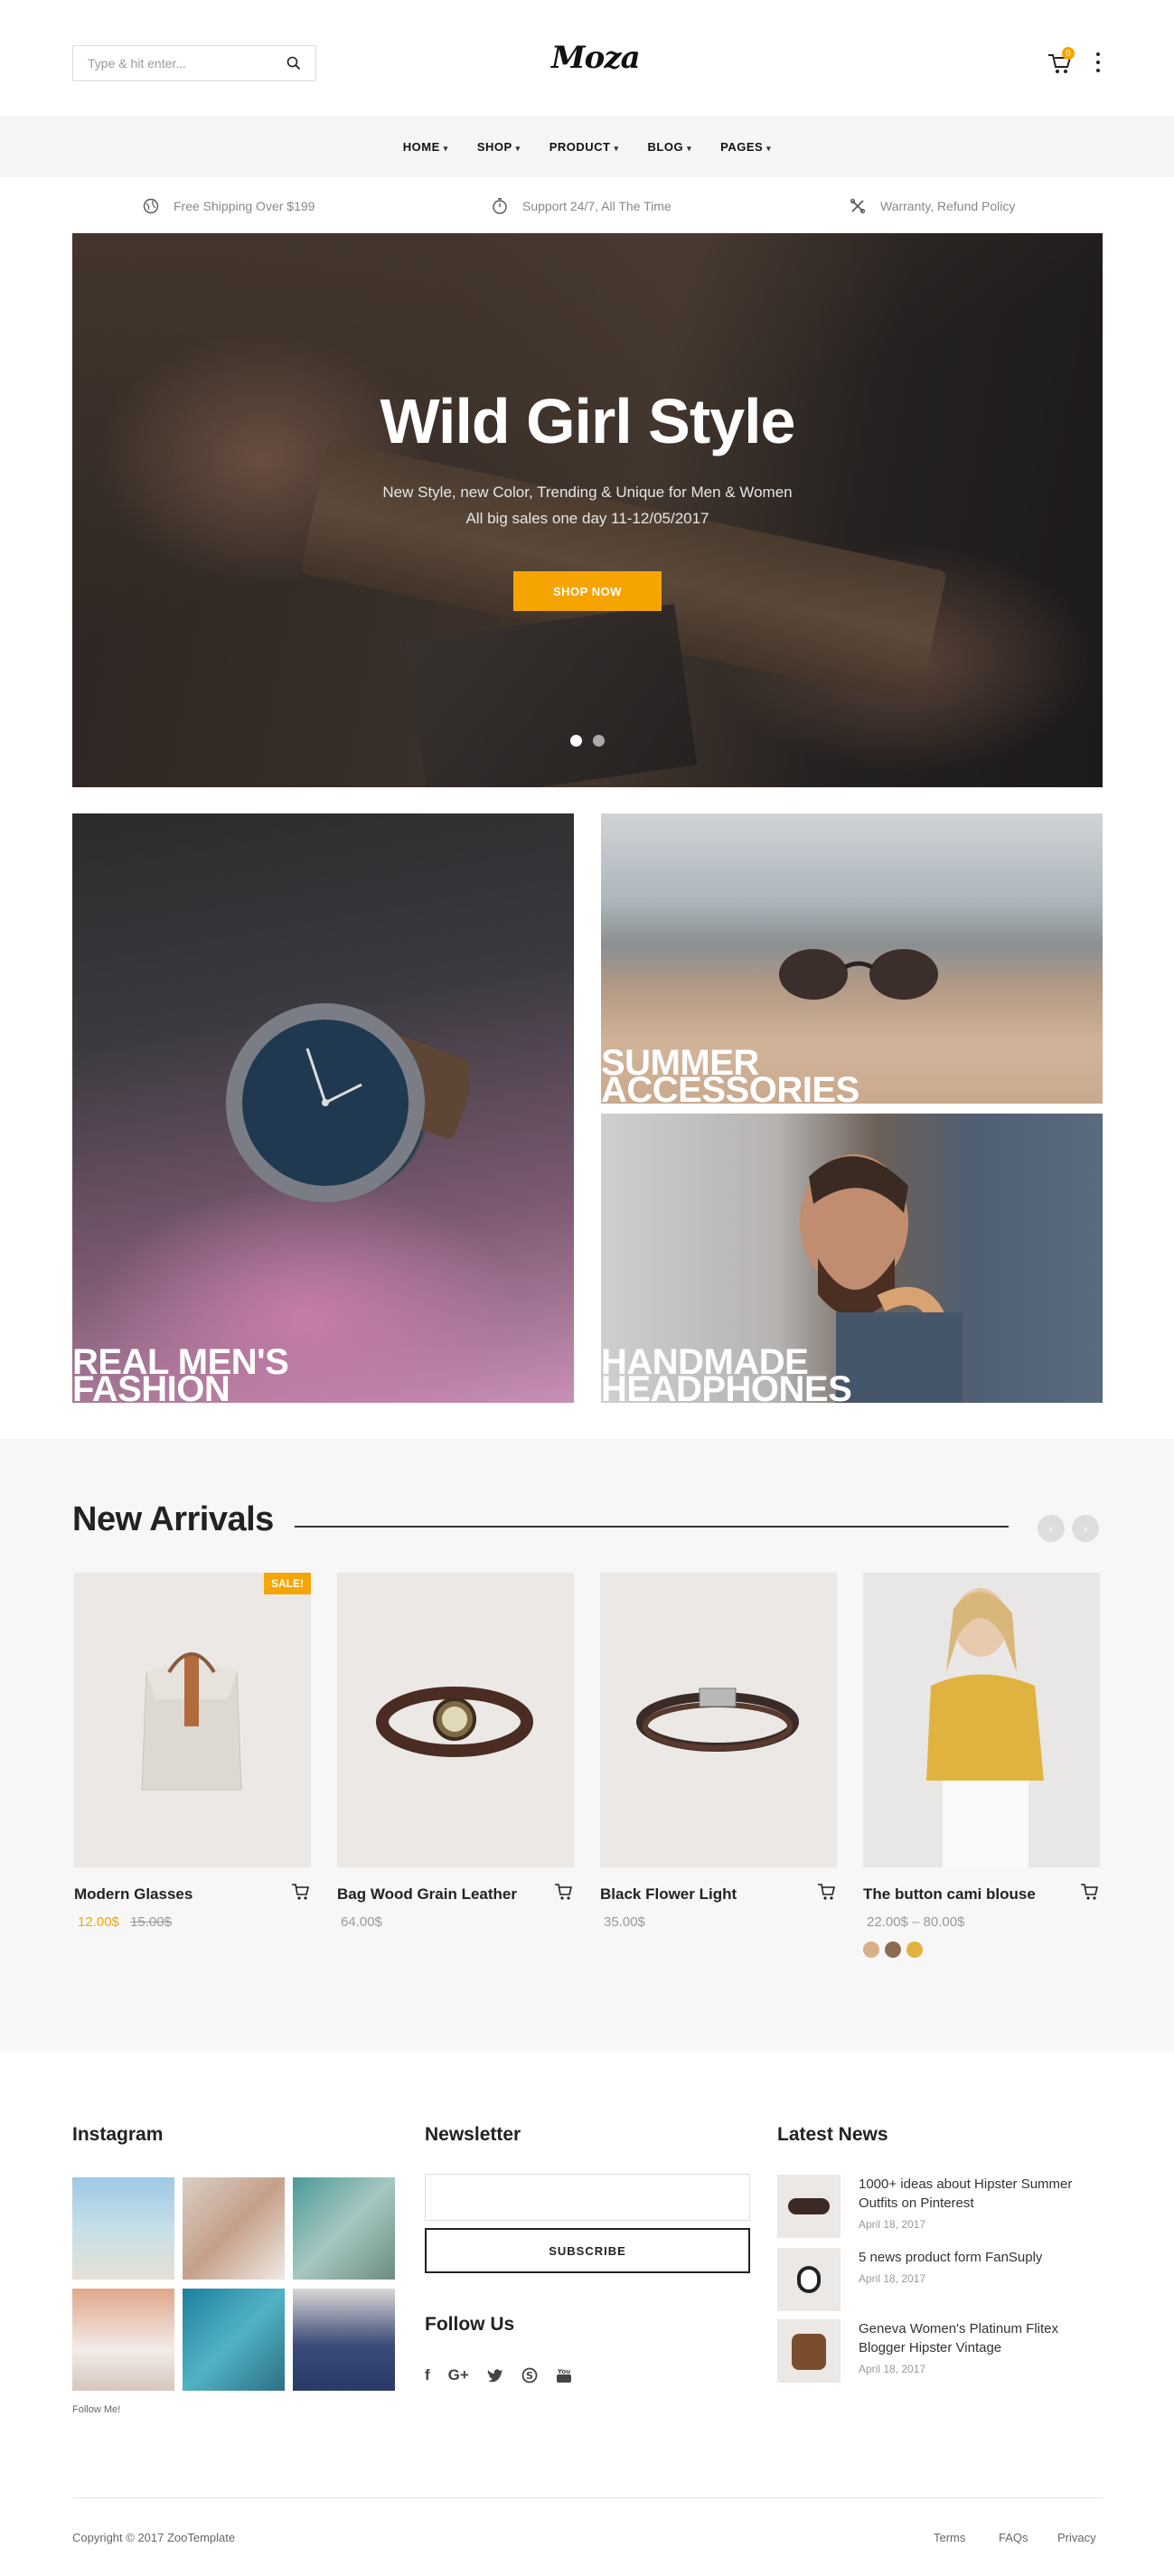 The image size is (1174, 2576). What do you see at coordinates (587, 2250) in the screenshot?
I see `subscribe-button: SUBSCRIBE` at bounding box center [587, 2250].